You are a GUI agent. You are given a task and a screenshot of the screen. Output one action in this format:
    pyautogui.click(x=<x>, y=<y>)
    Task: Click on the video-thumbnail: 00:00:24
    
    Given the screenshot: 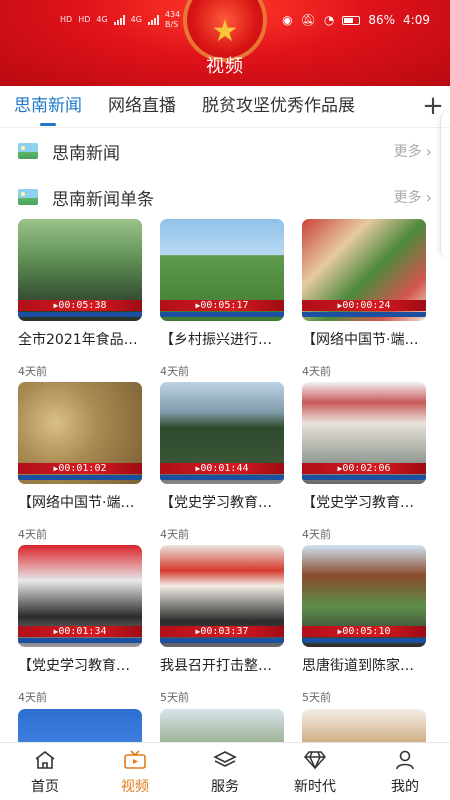 What is the action you would take?
    pyautogui.click(x=364, y=270)
    